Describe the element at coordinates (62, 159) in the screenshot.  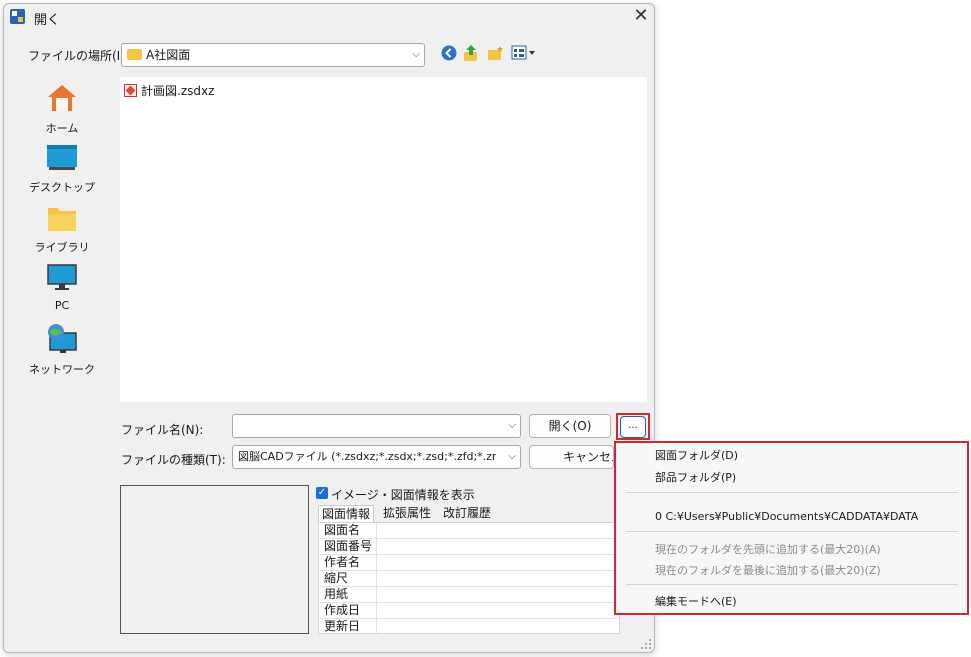
I see `desktop-icon` at that location.